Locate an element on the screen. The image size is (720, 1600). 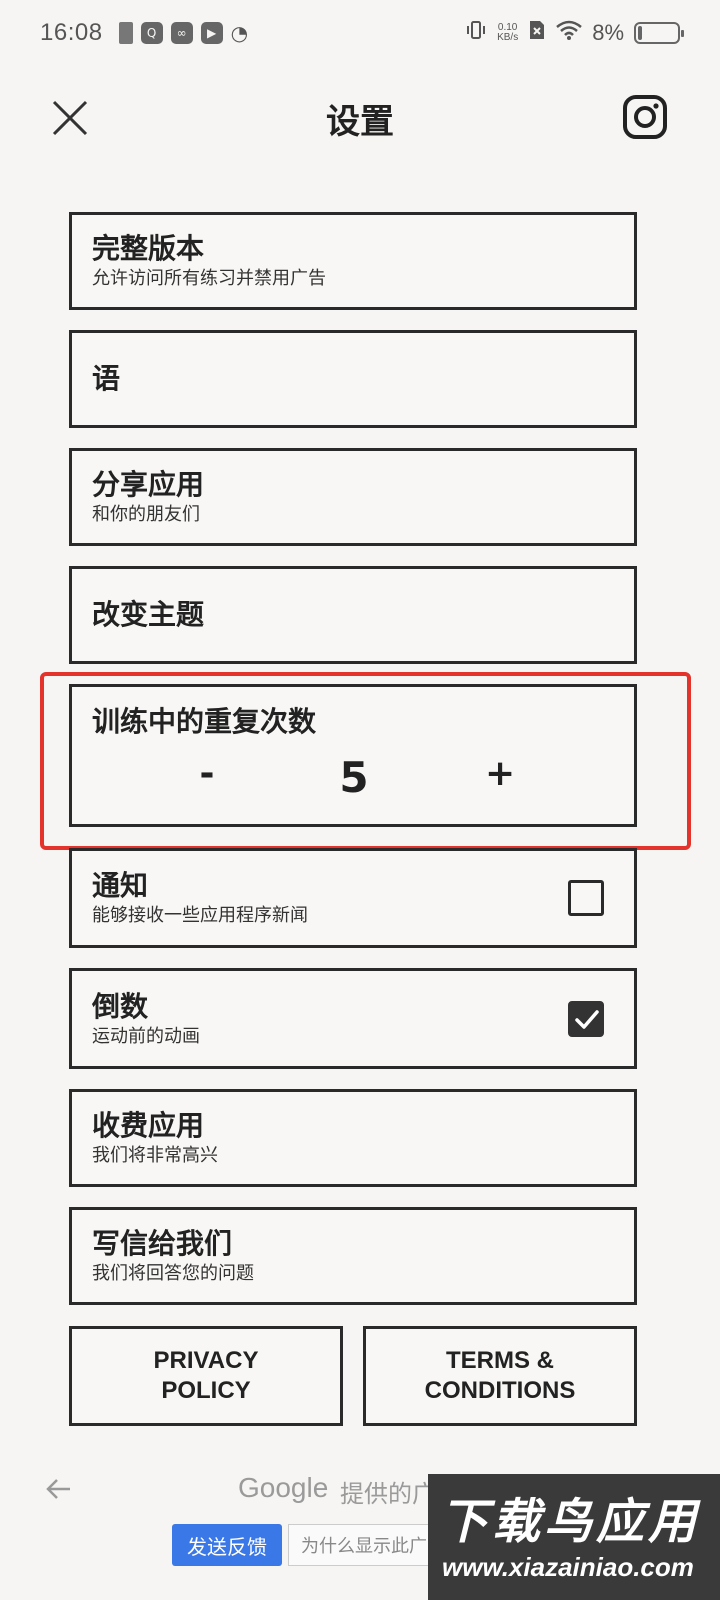
arrow-left-icon is located at coordinates (58, 1489).